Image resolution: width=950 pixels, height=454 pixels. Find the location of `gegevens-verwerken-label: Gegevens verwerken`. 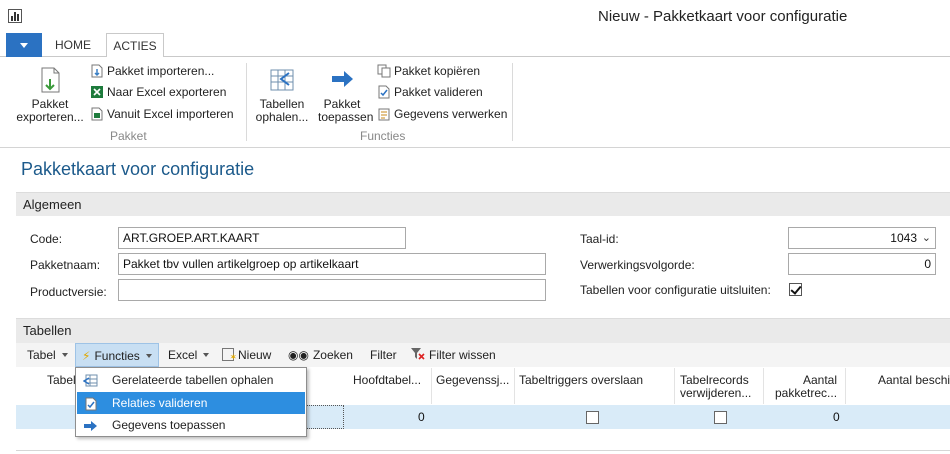

gegevens-verwerken-label: Gegevens verwerken is located at coordinates (451, 114).